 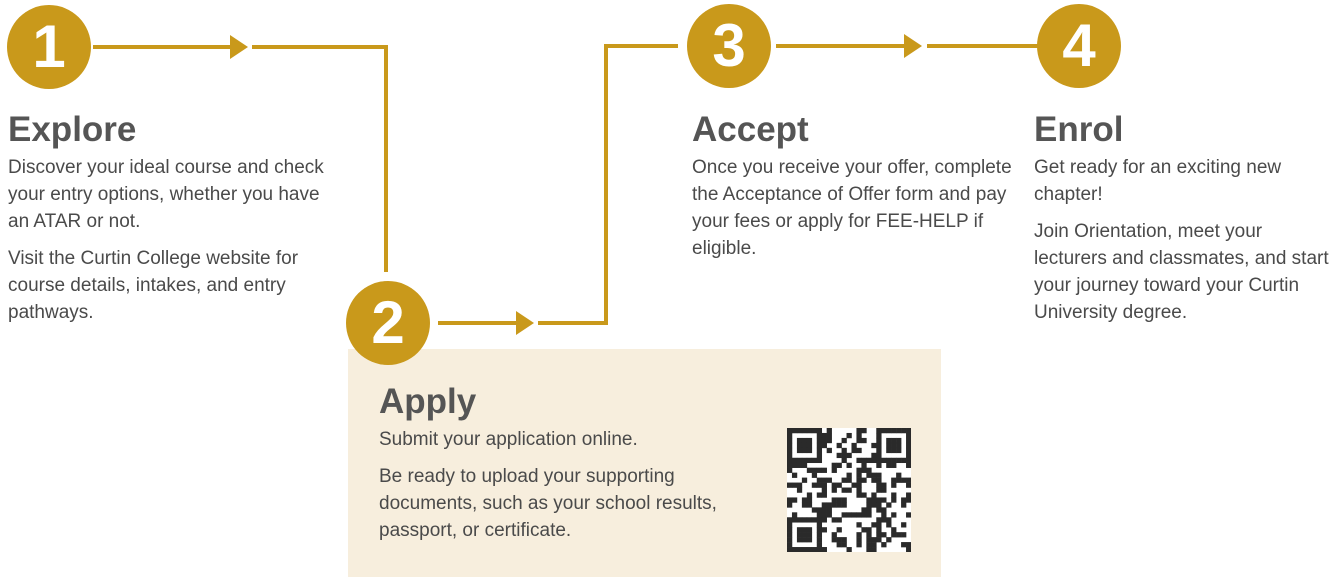 What do you see at coordinates (1158, 181) in the screenshot?
I see `step-enrol-text-1: Get ready for an exciting new chapter!` at bounding box center [1158, 181].